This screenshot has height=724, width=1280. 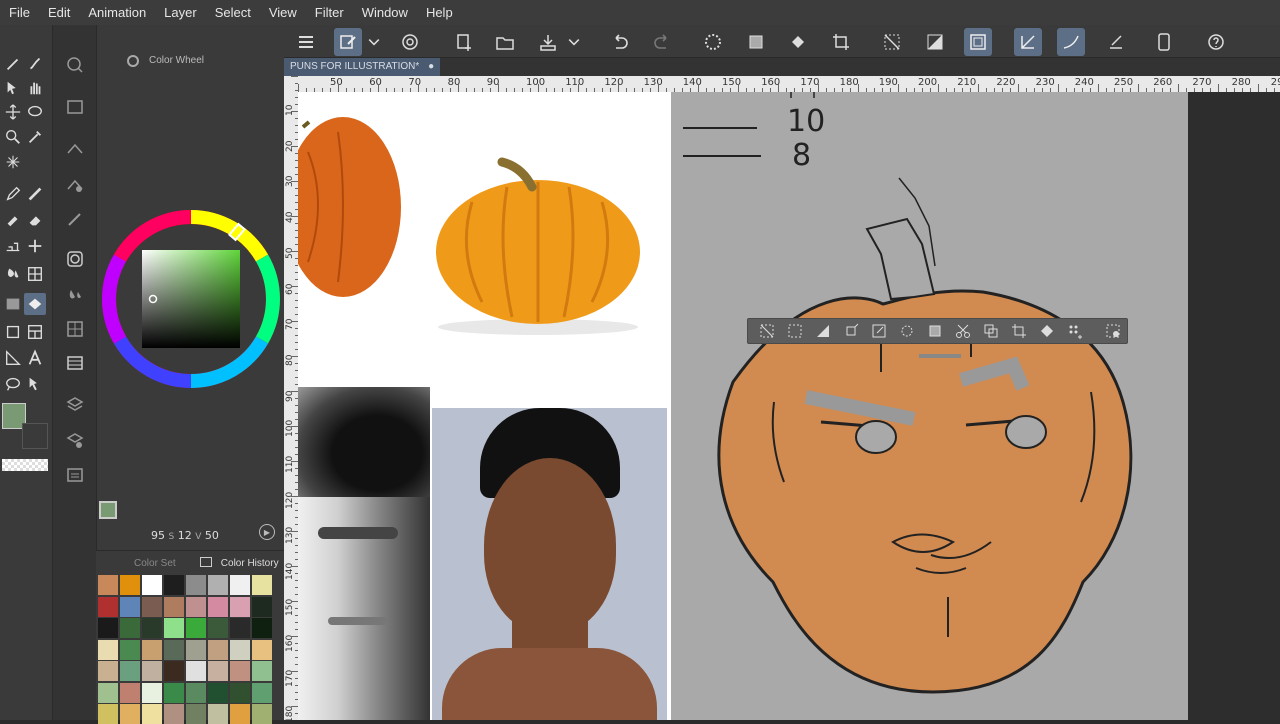 I want to click on properties-icon, so click(x=75, y=475).